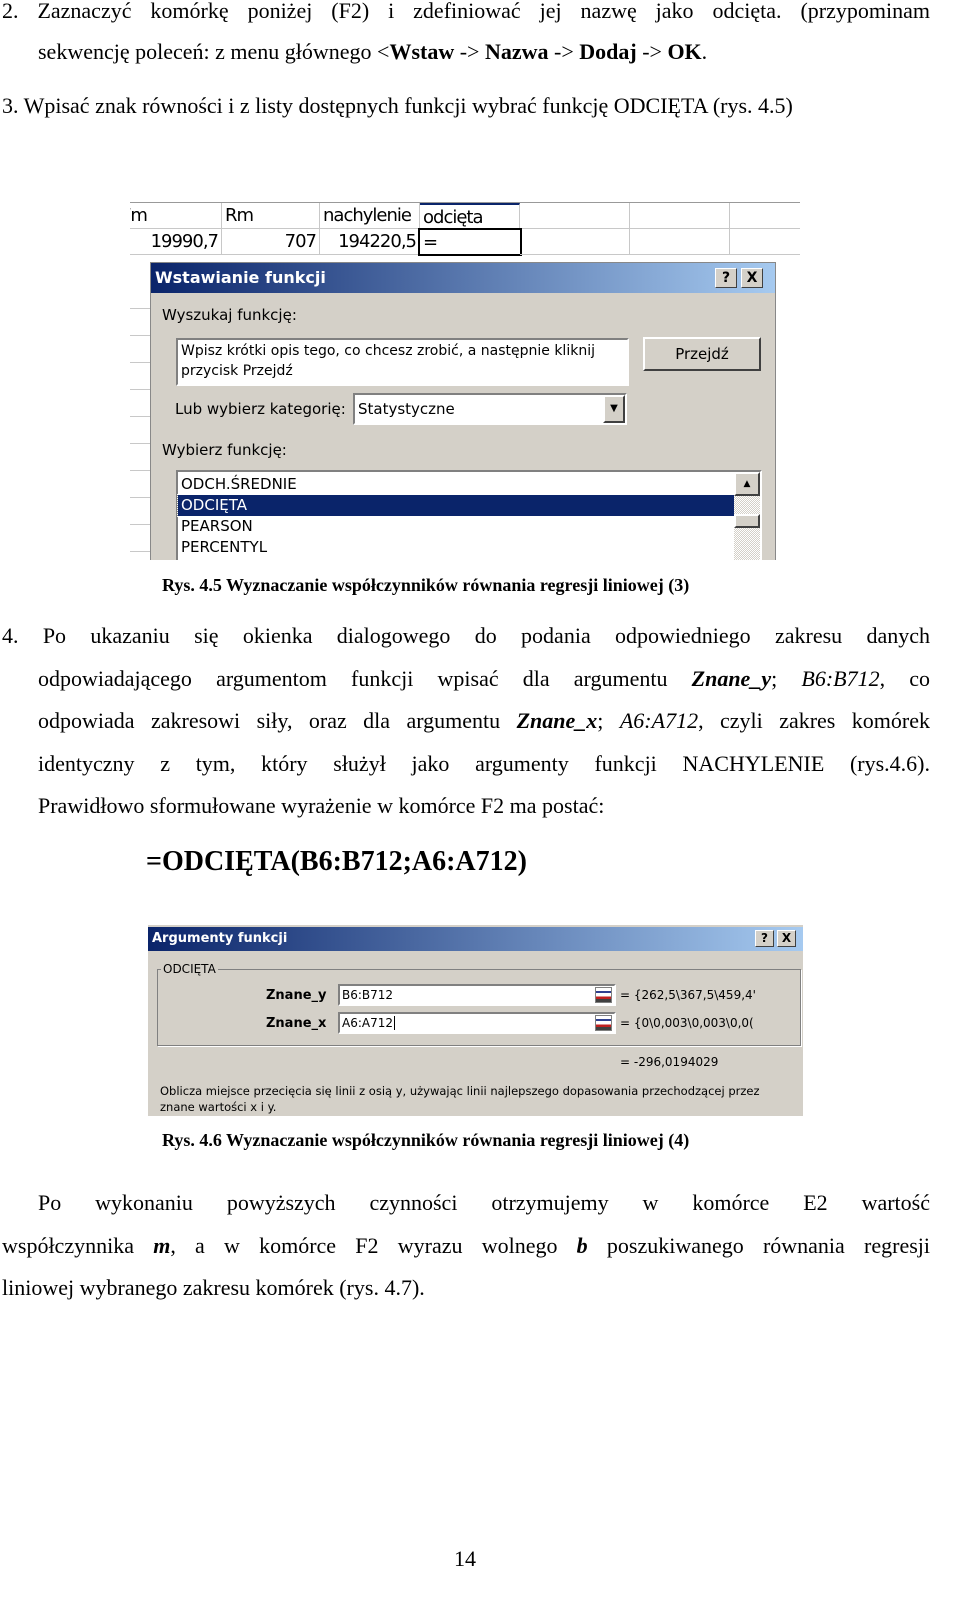 Image resolution: width=960 pixels, height=1614 pixels. I want to click on text: , co, so click(904, 678).